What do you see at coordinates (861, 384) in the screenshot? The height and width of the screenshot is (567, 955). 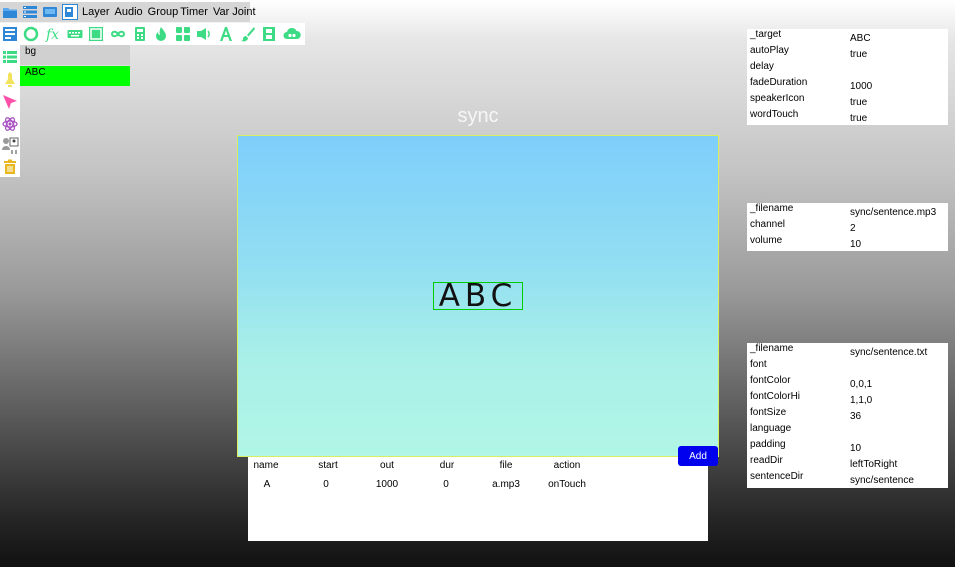 I see `property-value: 0,0,1` at bounding box center [861, 384].